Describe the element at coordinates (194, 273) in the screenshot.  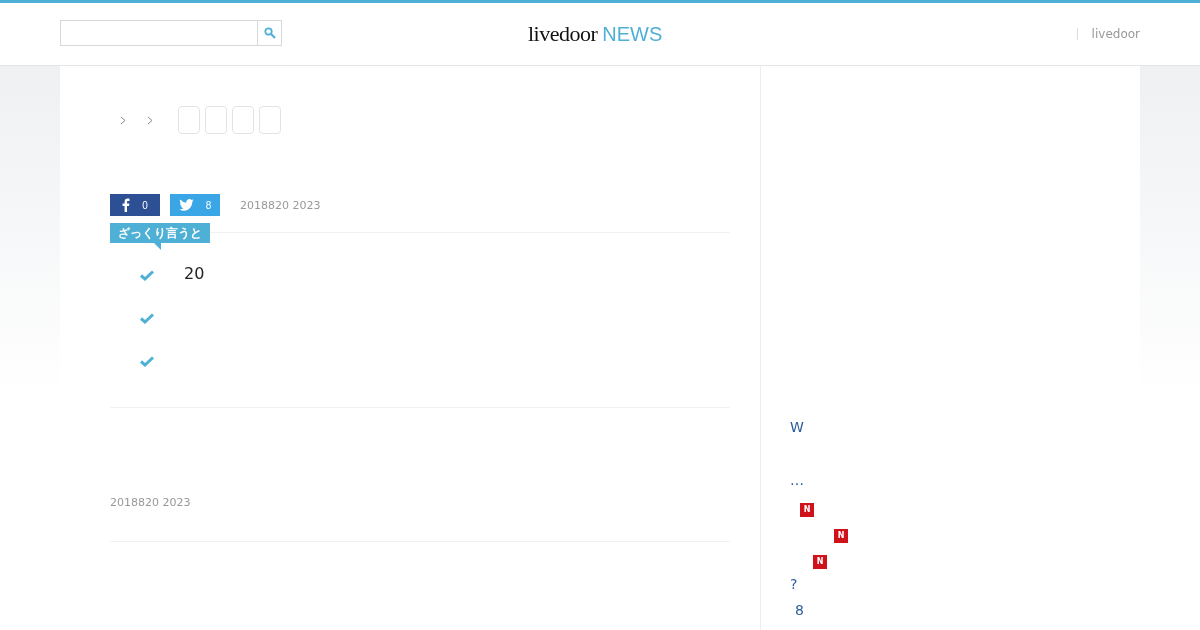
I see `summary-point: 20` at that location.